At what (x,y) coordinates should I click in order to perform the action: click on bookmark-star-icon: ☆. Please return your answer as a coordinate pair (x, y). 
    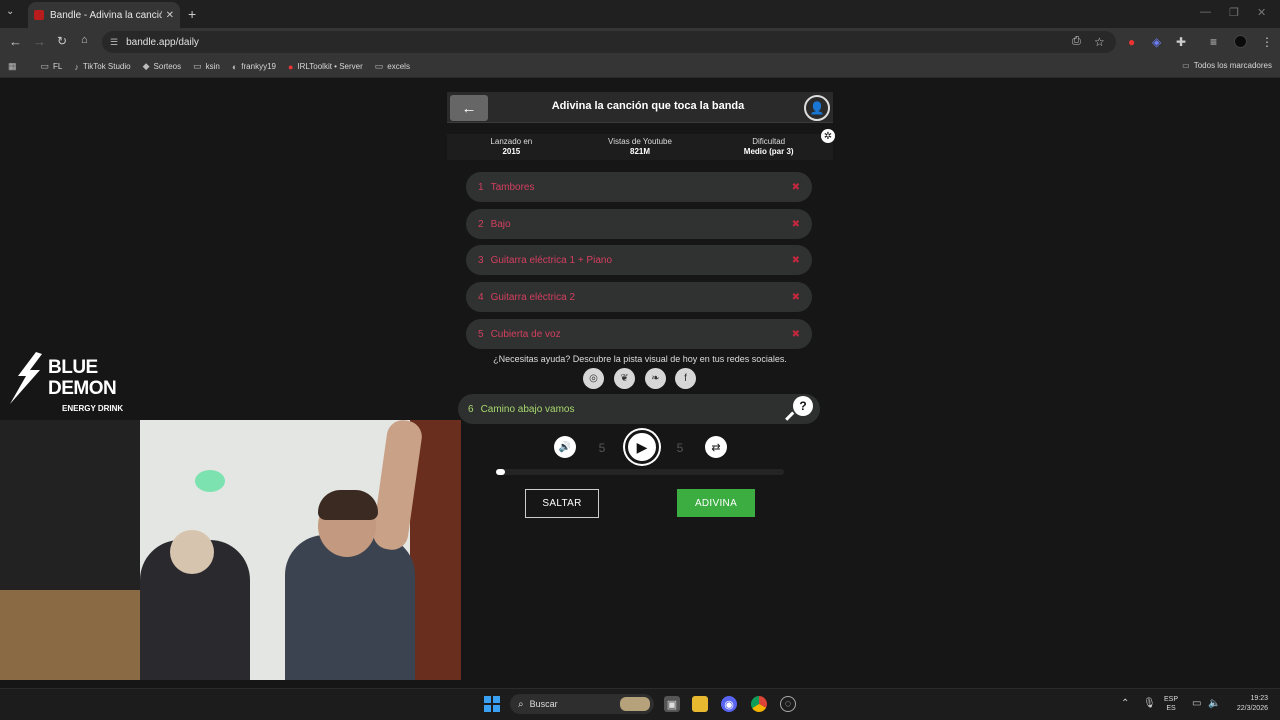
    Looking at the image, I should click on (1099, 42).